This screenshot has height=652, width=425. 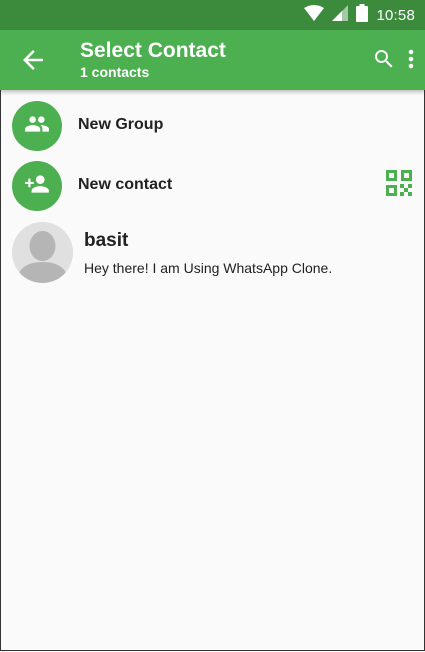 I want to click on app-bar-titles: Select Contact 1 contacts, so click(x=153, y=59).